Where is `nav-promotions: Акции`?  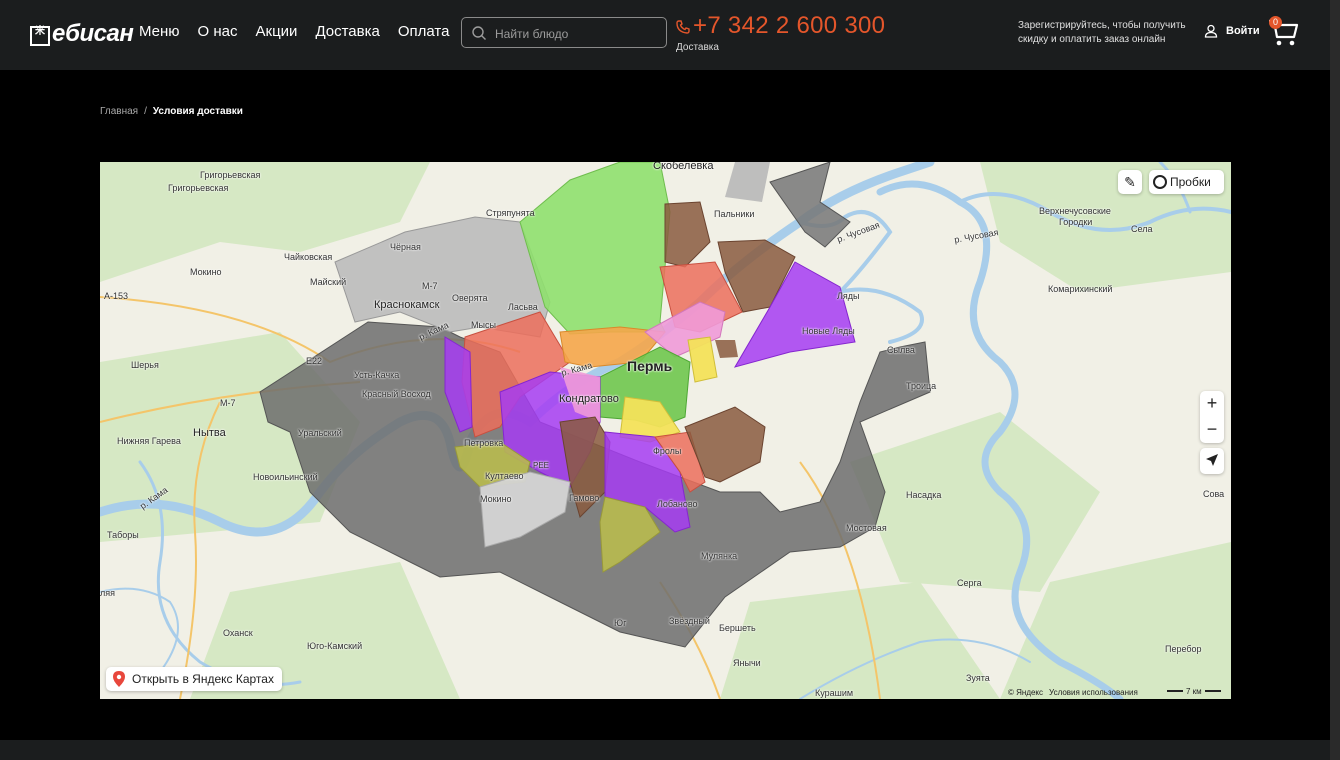
nav-promotions: Акции is located at coordinates (277, 31).